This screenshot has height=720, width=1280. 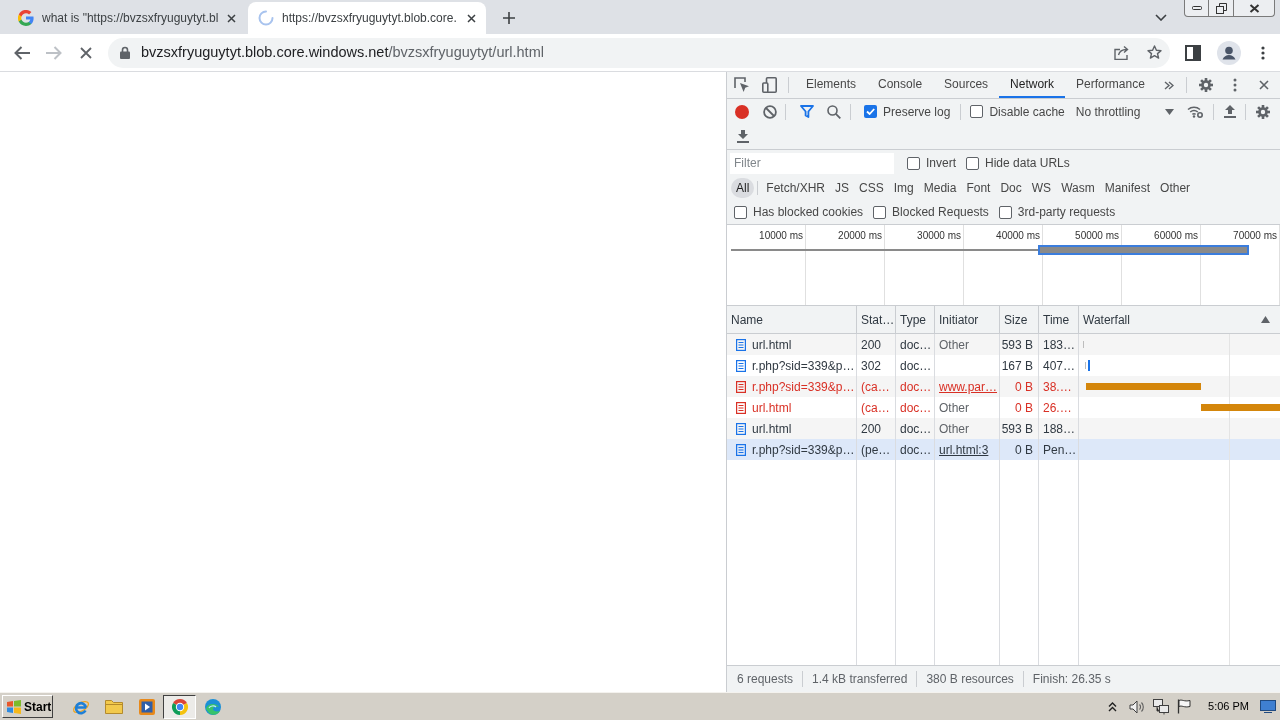 I want to click on column-header: Type, so click(x=913, y=319).